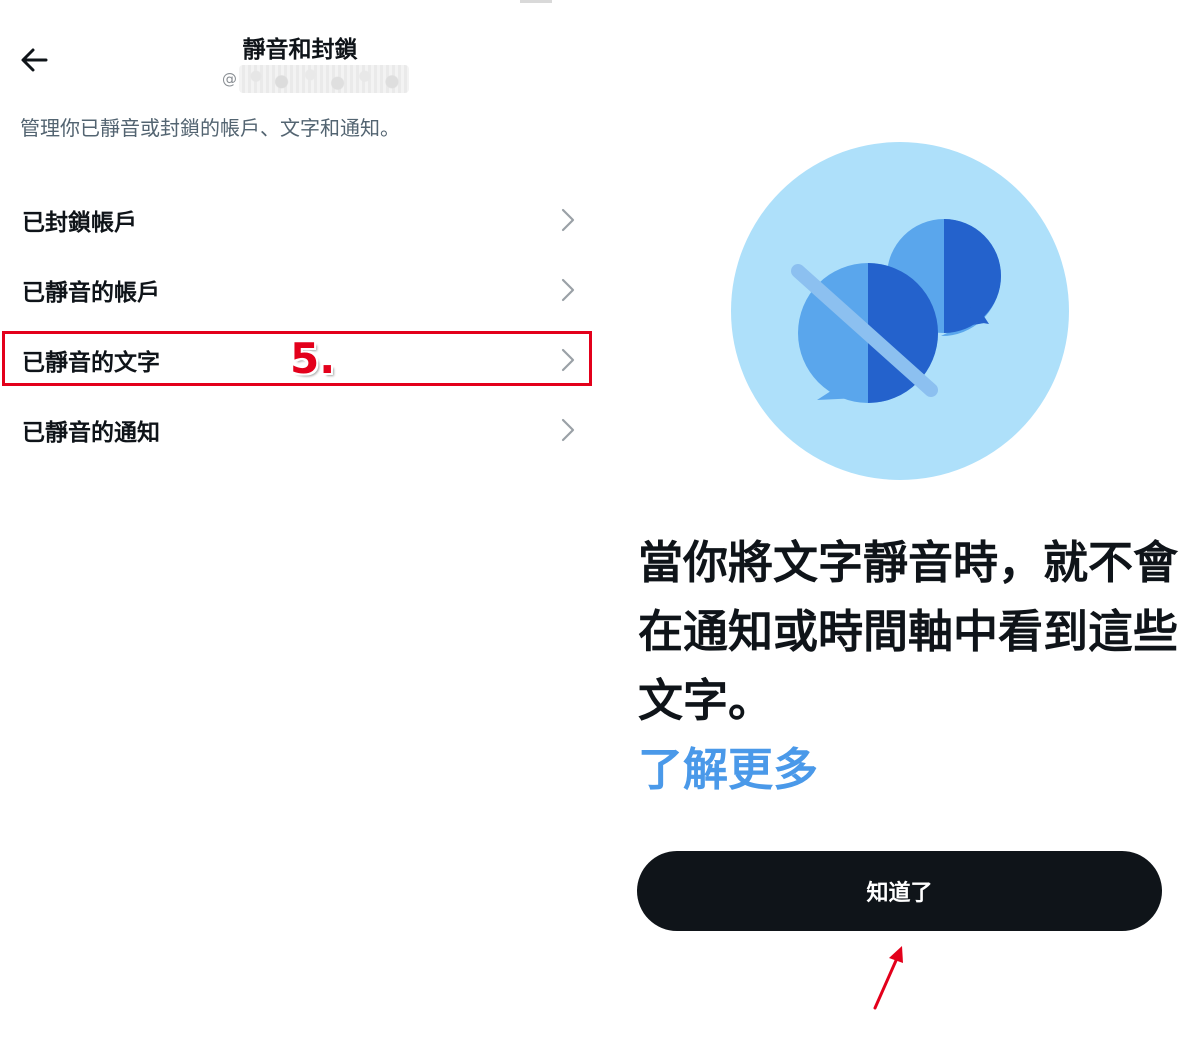 Image resolution: width=1200 pixels, height=1050 pixels. What do you see at coordinates (300, 50) in the screenshot?
I see `page-title: 靜音和封鎖` at bounding box center [300, 50].